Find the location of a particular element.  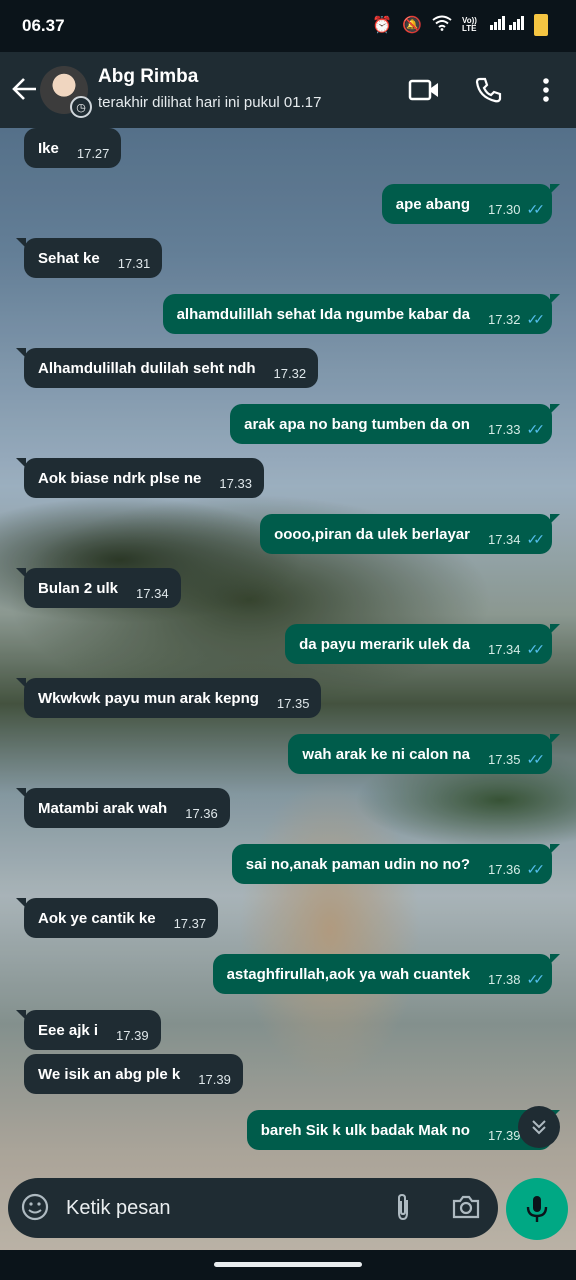

message-text: arak apa no bang tumben da on is located at coordinates (357, 424).